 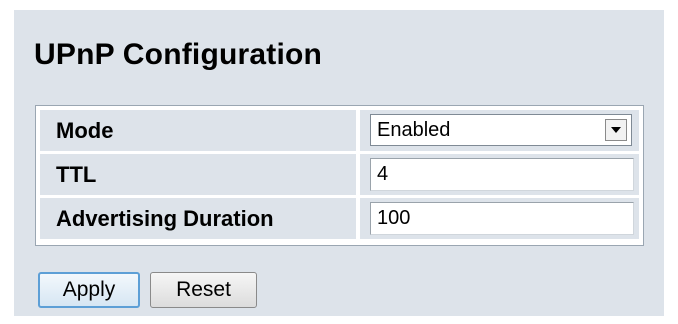 I want to click on advertising-duration-input, so click(x=502, y=218).